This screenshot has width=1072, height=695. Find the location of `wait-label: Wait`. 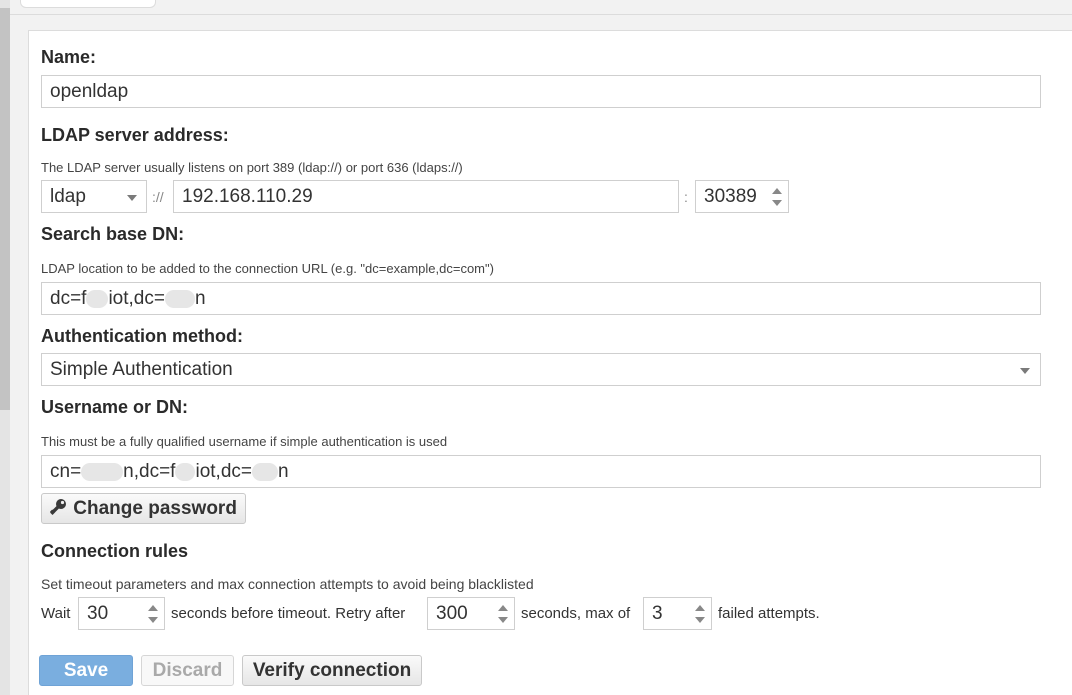

wait-label: Wait is located at coordinates (56, 613).